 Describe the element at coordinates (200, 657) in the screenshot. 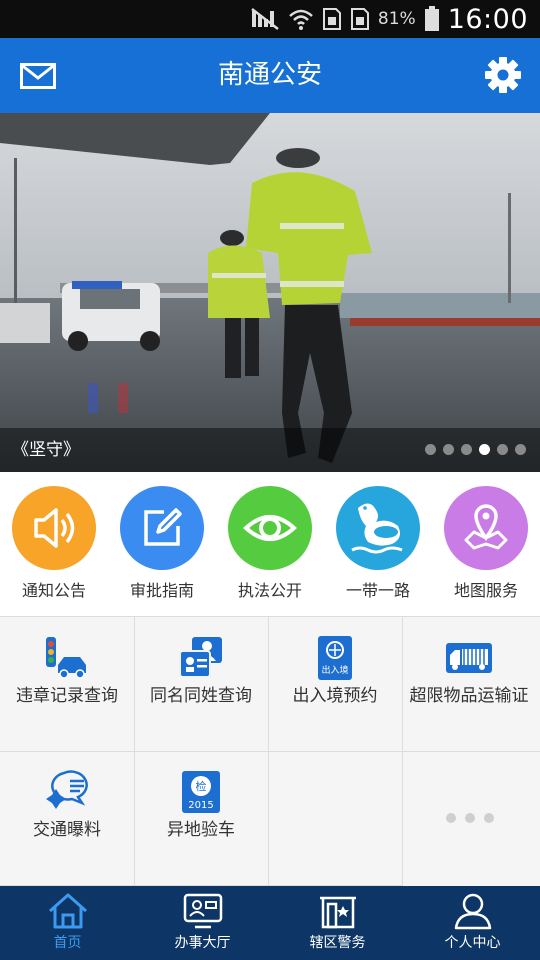

I see `id-card-icon` at that location.